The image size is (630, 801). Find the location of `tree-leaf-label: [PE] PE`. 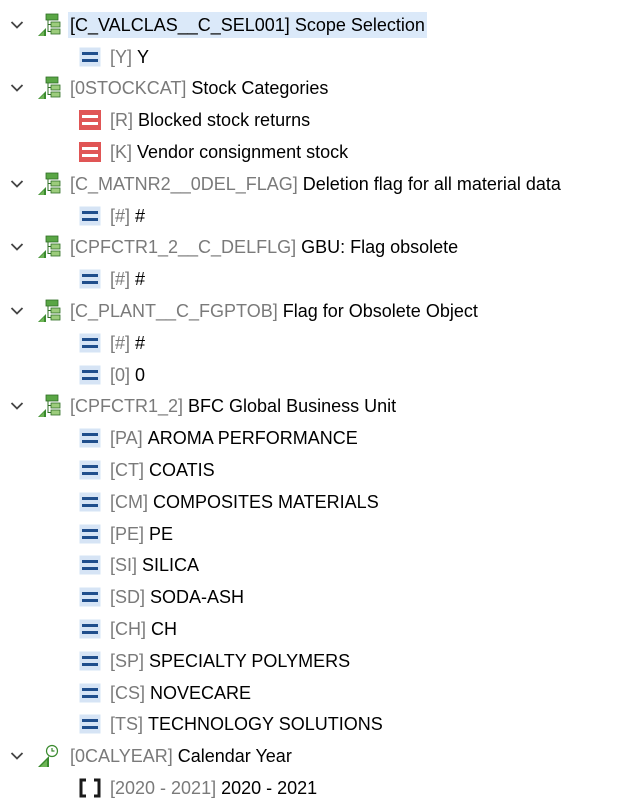

tree-leaf-label: [PE] PE is located at coordinates (141, 534).